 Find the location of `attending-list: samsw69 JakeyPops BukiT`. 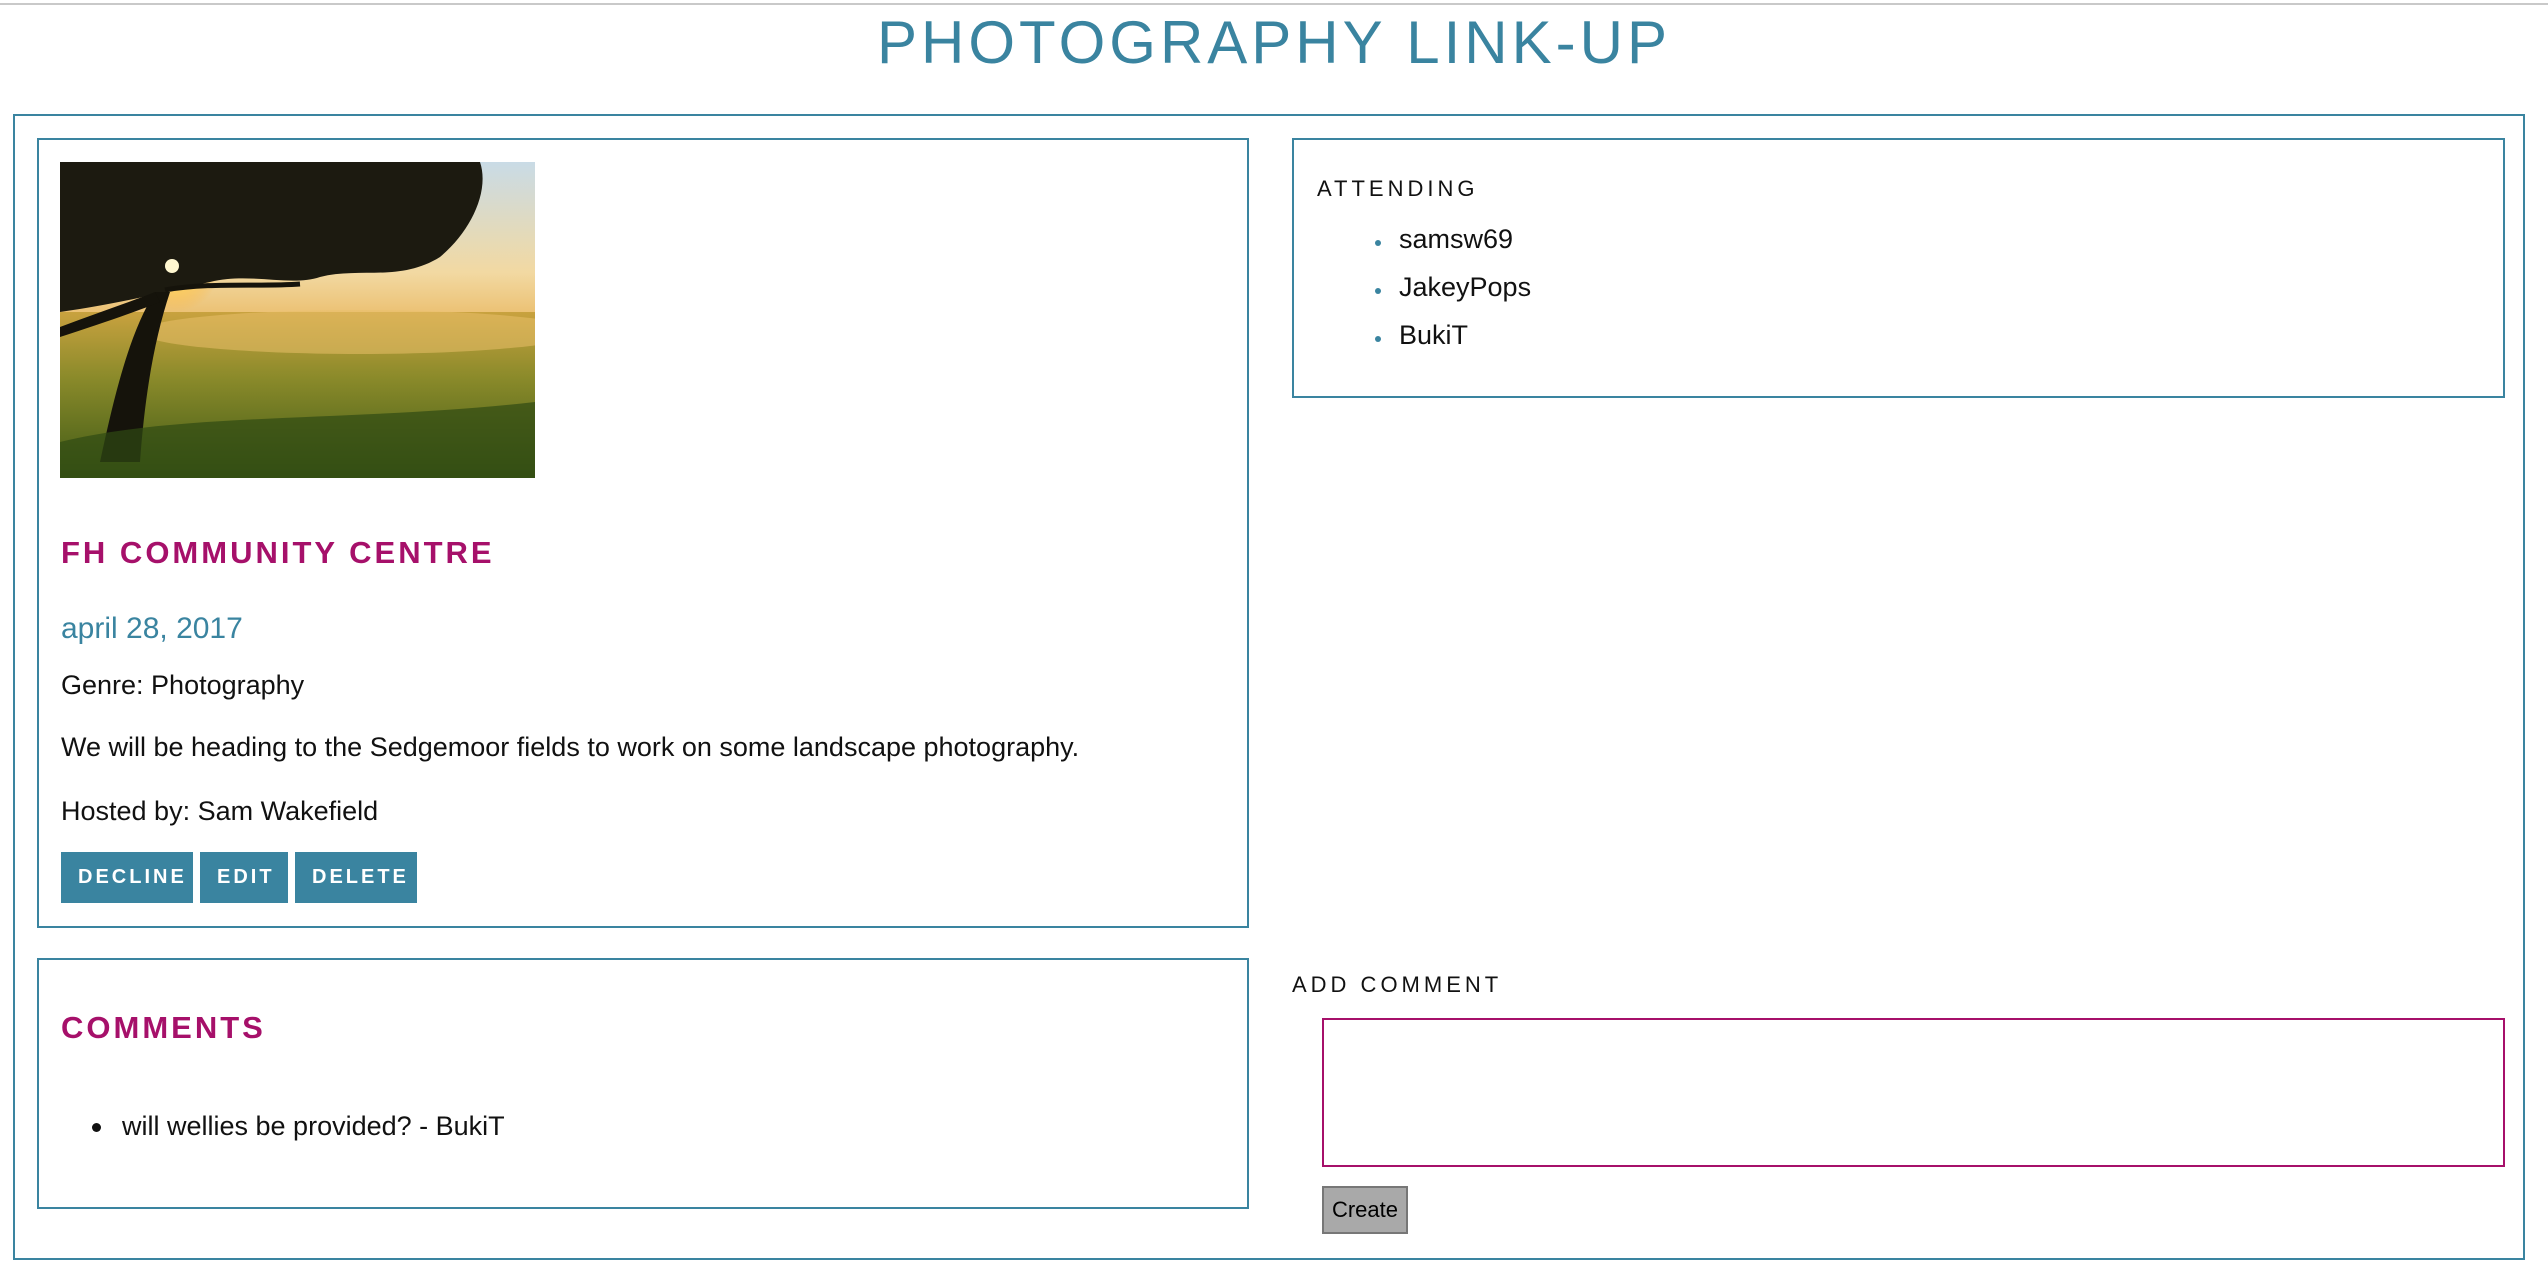

attending-list: samsw69 JakeyPops BukiT is located at coordinates (1453, 292).